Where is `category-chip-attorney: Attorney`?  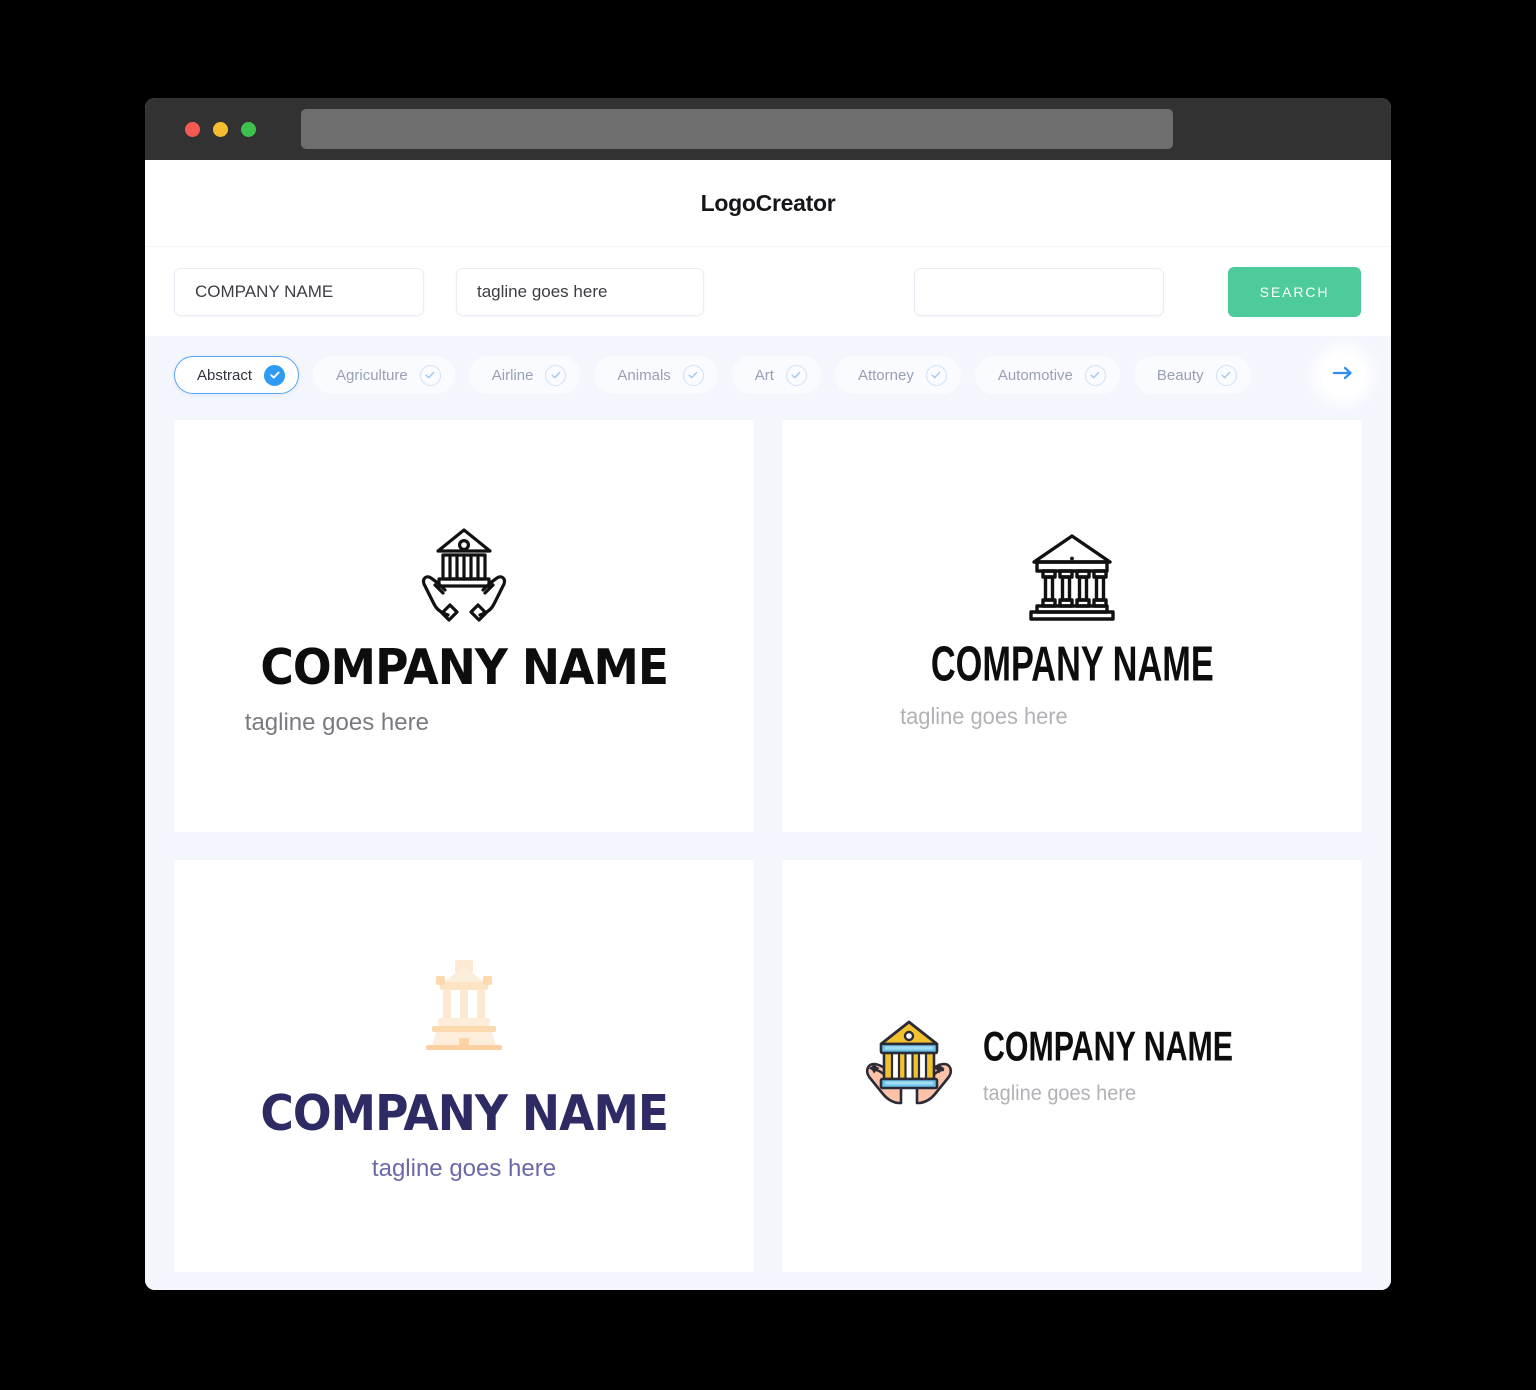 category-chip-attorney: Attorney is located at coordinates (897, 375).